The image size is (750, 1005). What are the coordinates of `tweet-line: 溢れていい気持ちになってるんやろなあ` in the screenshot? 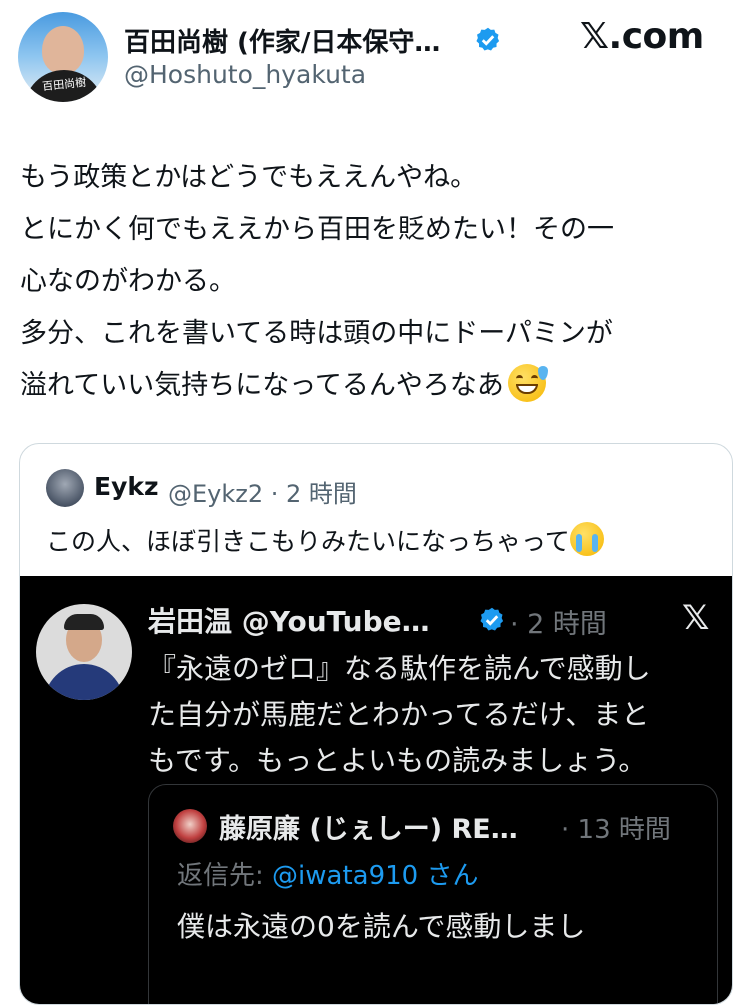 It's located at (262, 385).